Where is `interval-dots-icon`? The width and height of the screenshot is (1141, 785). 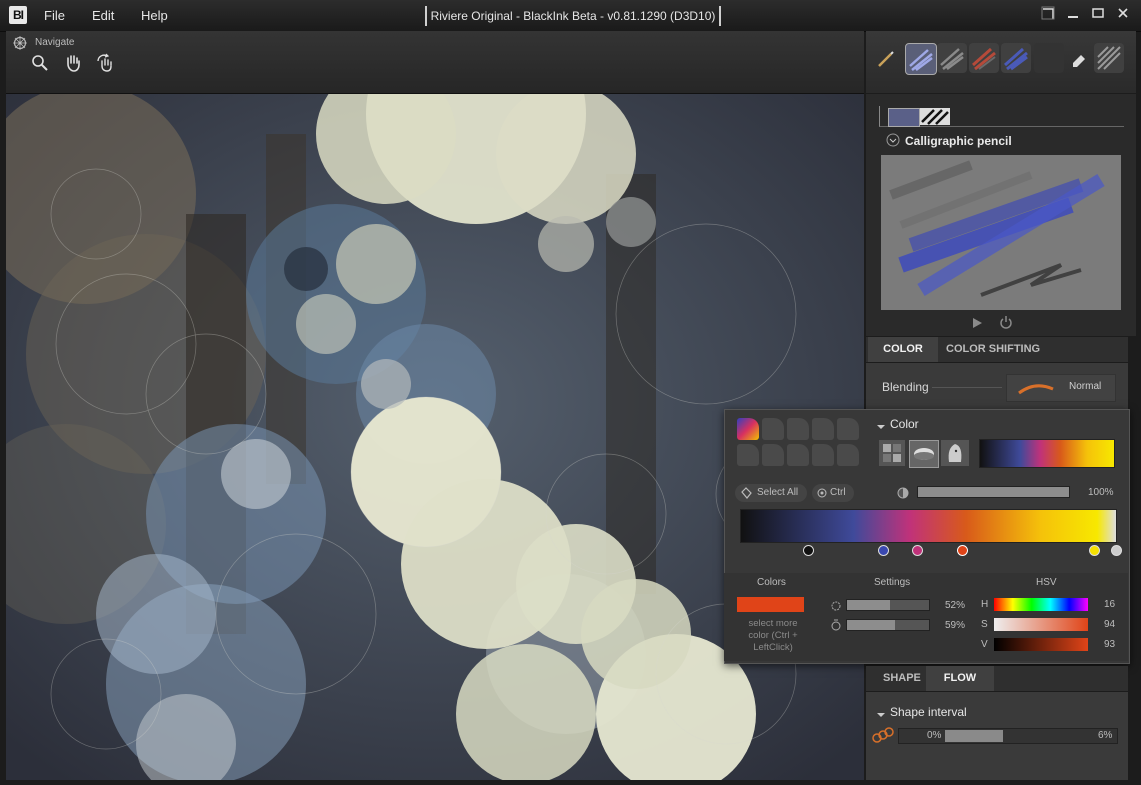 interval-dots-icon is located at coordinates (883, 737).